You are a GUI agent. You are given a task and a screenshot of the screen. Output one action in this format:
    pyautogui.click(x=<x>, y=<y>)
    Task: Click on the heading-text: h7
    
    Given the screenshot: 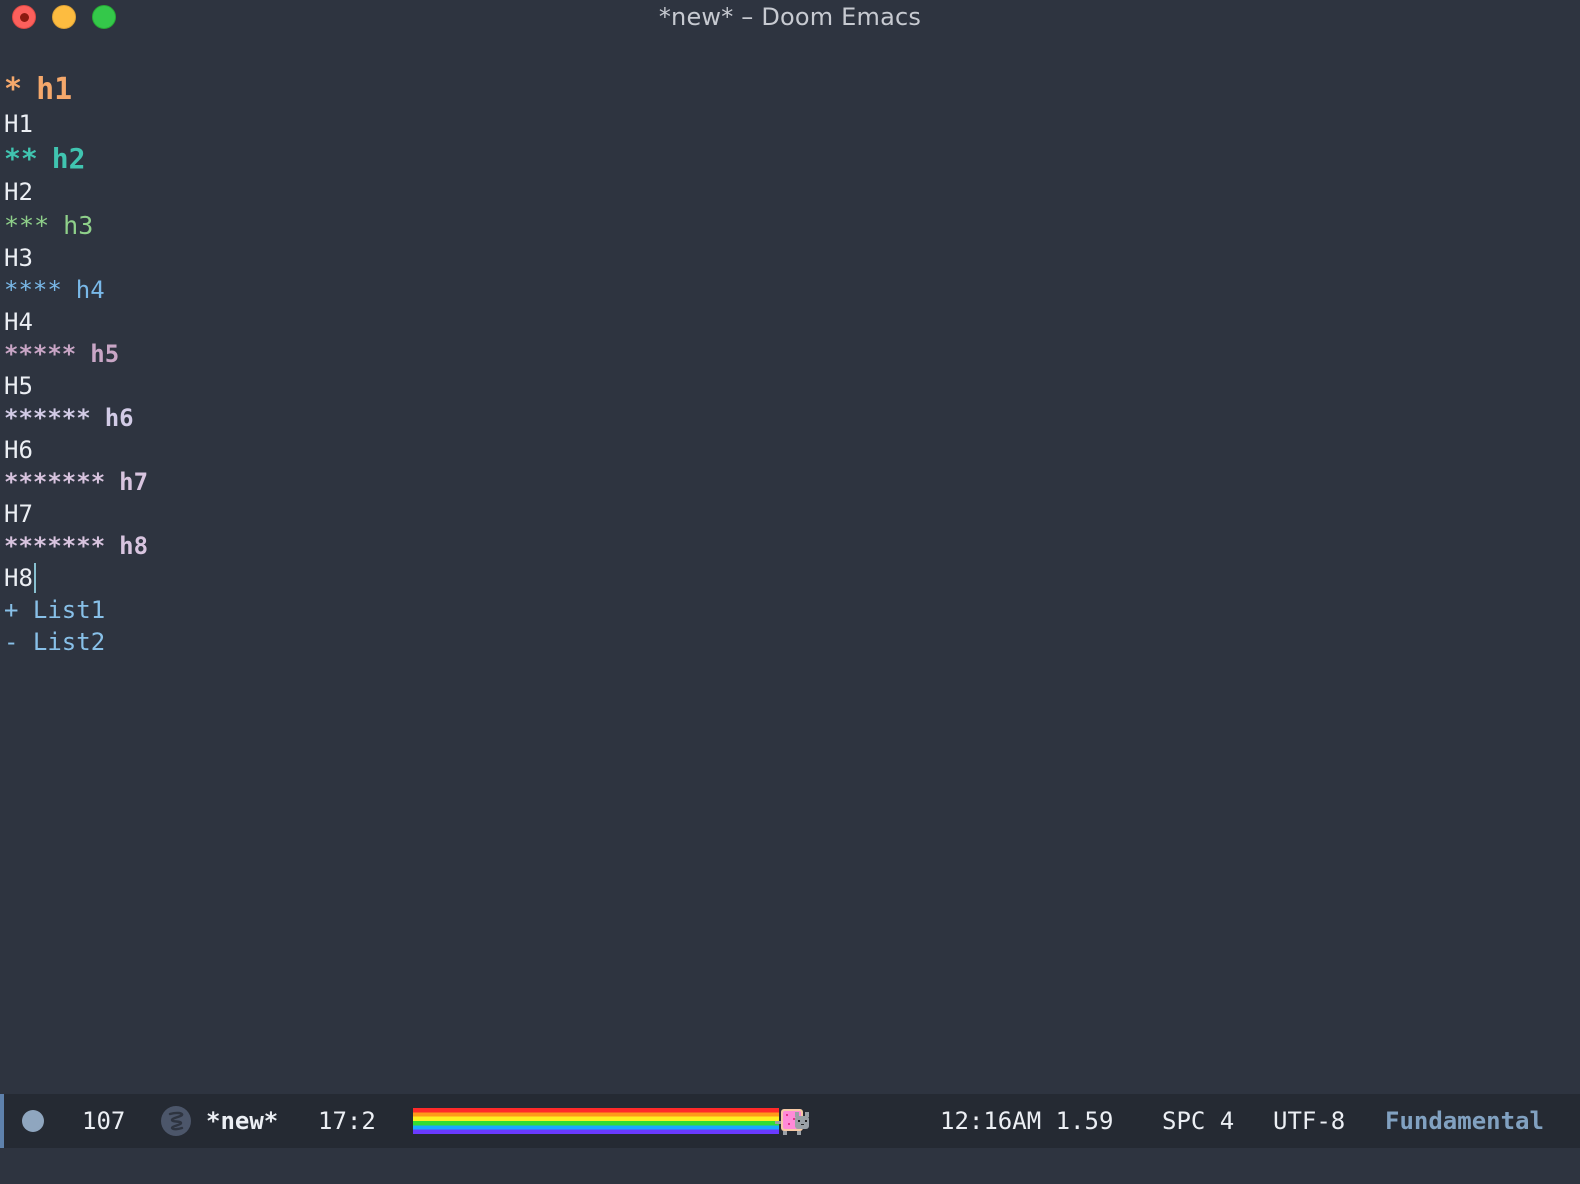 What is the action you would take?
    pyautogui.click(x=134, y=482)
    